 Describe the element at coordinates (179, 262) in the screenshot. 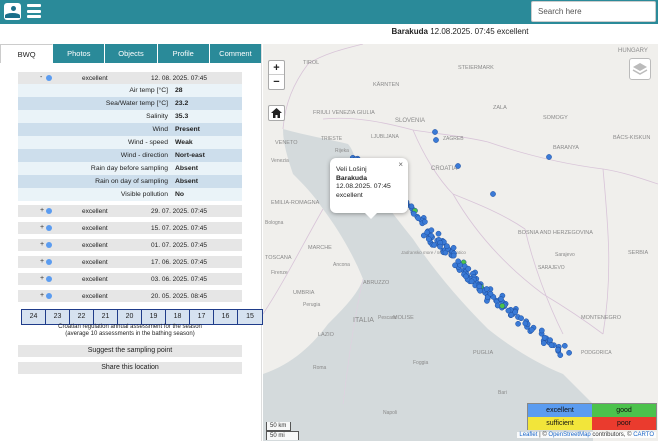

I see `sample-date: 17. 06. 2025. 07:45` at that location.